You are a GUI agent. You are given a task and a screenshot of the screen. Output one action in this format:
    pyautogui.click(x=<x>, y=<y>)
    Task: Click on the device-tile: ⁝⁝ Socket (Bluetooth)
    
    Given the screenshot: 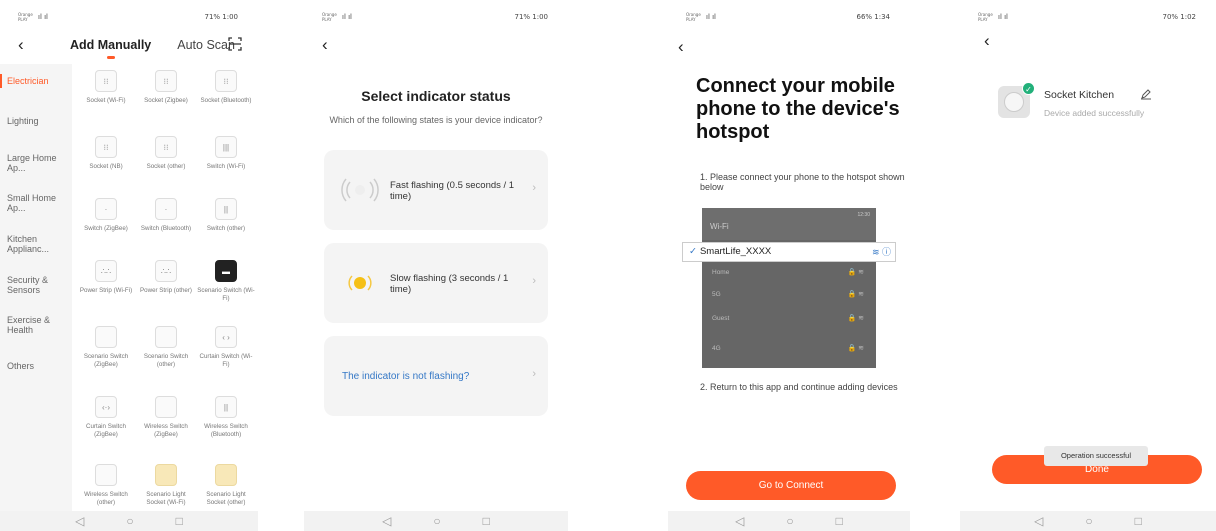 What is the action you would take?
    pyautogui.click(x=226, y=87)
    